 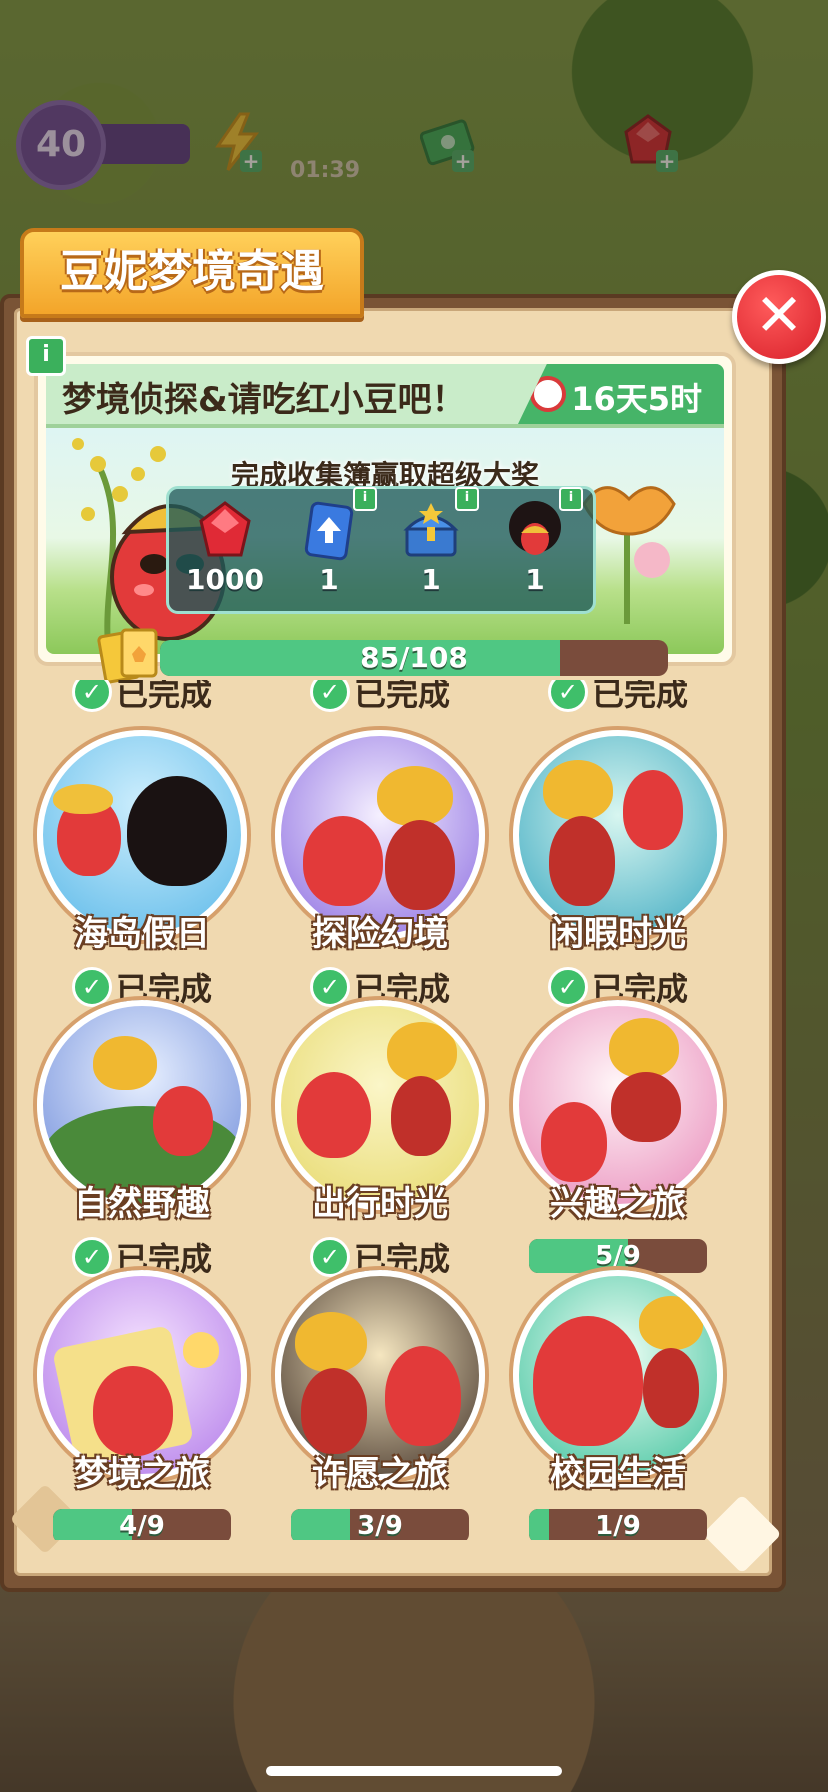 I want to click on album-card: 出行时光 ✓ 已完成, so click(x=380, y=1139).